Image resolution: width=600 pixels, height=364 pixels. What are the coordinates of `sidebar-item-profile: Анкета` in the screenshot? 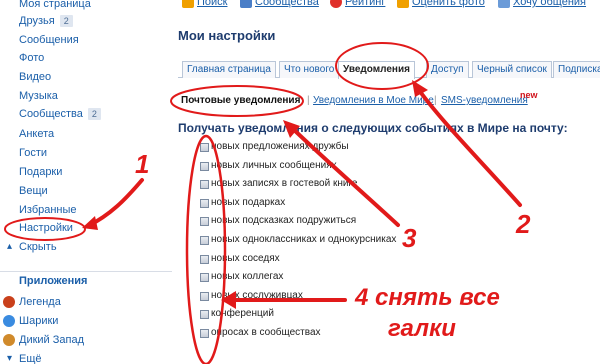 It's located at (36, 134).